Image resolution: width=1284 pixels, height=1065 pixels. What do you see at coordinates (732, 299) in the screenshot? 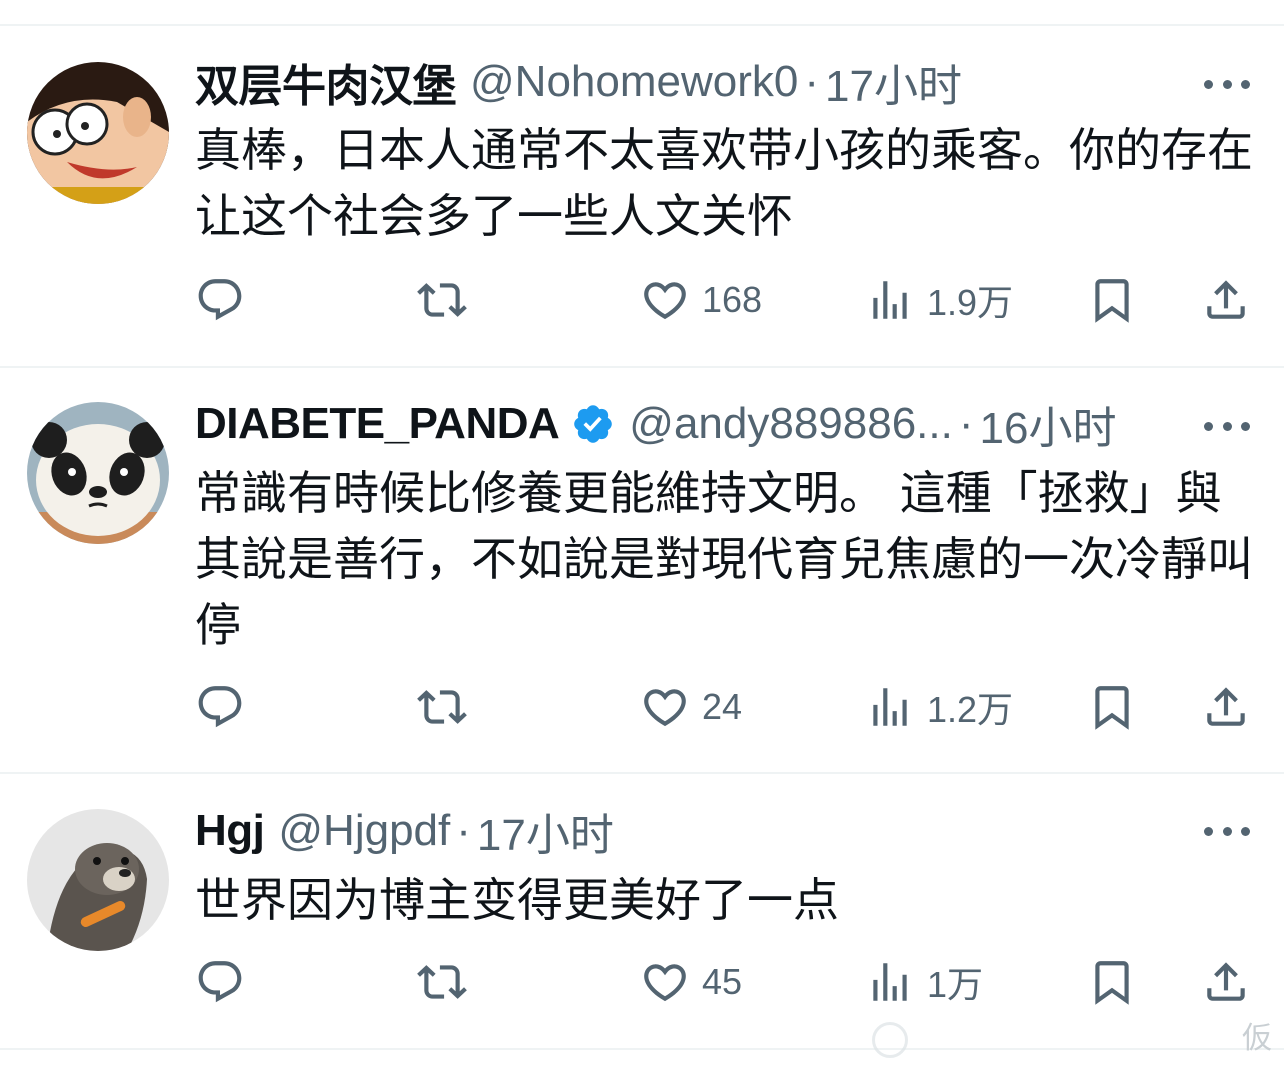
I see `like-count: 168` at bounding box center [732, 299].